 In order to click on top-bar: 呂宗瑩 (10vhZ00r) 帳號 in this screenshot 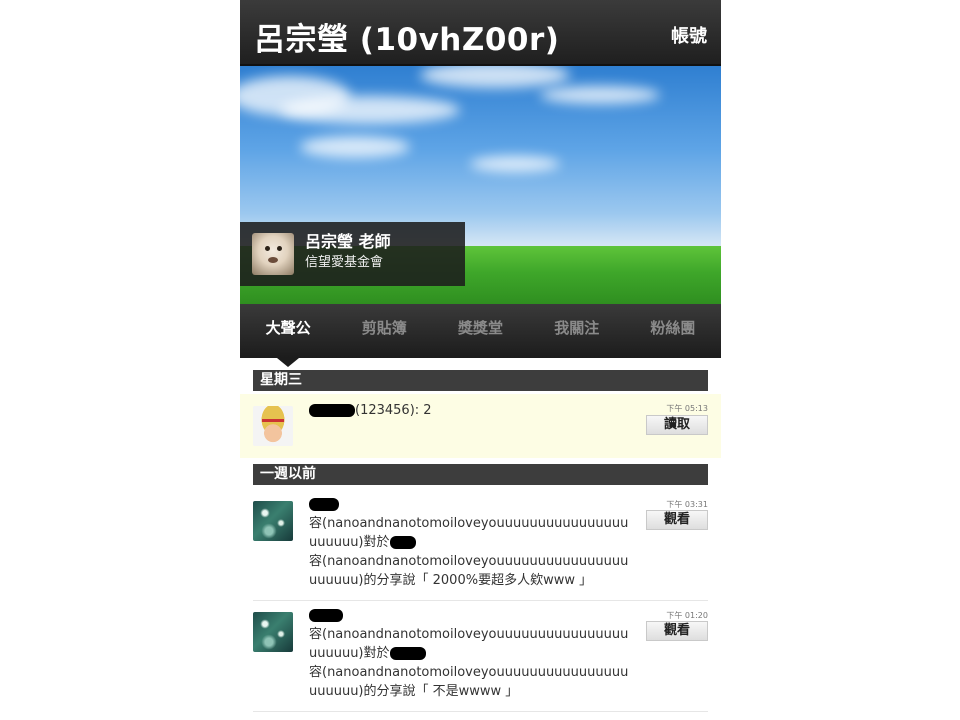, I will do `click(480, 33)`.